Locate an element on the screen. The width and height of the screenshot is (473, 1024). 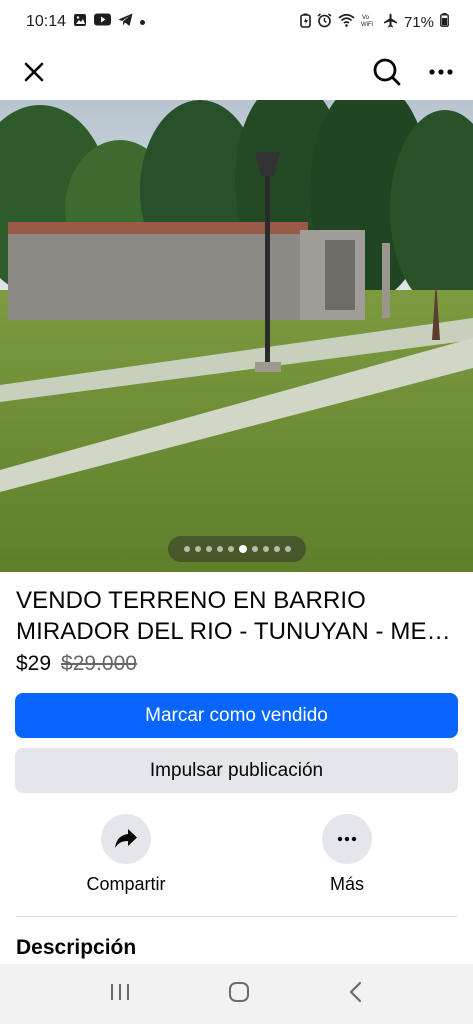
battery-icon is located at coordinates (444, 22).